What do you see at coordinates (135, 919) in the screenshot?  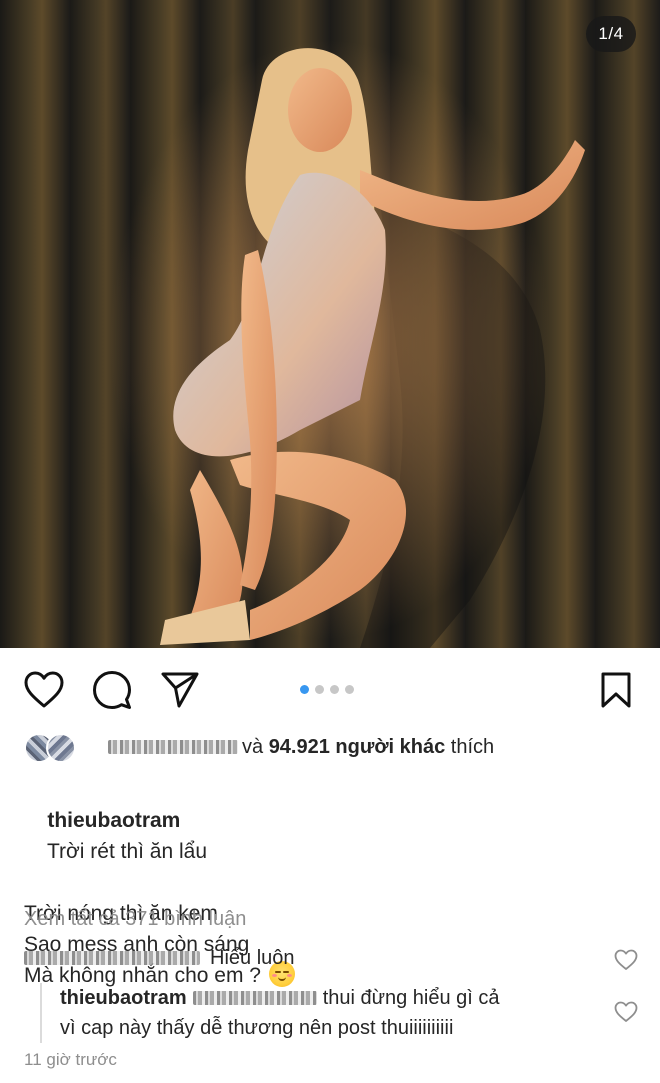 I see `view-all-comments-link: Xem tất cả 371 bình luận` at bounding box center [135, 919].